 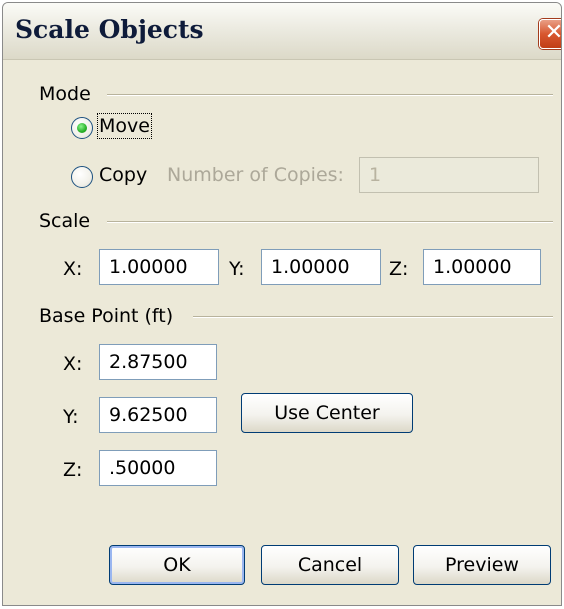 I want to click on scale-z-label: Z:, so click(x=399, y=269).